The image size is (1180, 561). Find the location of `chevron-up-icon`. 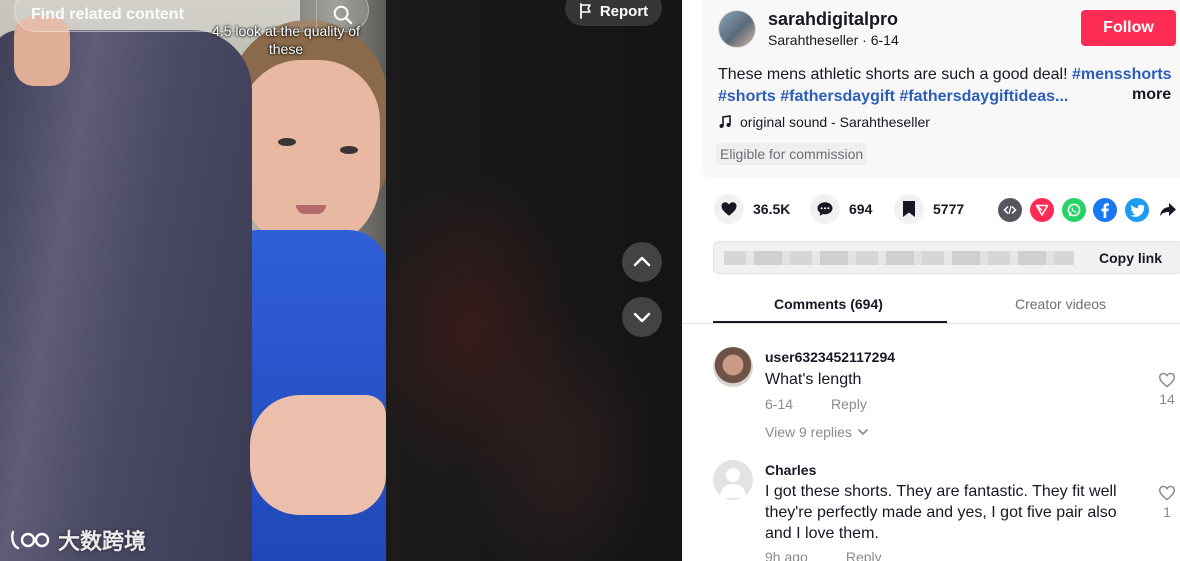

chevron-up-icon is located at coordinates (642, 261).